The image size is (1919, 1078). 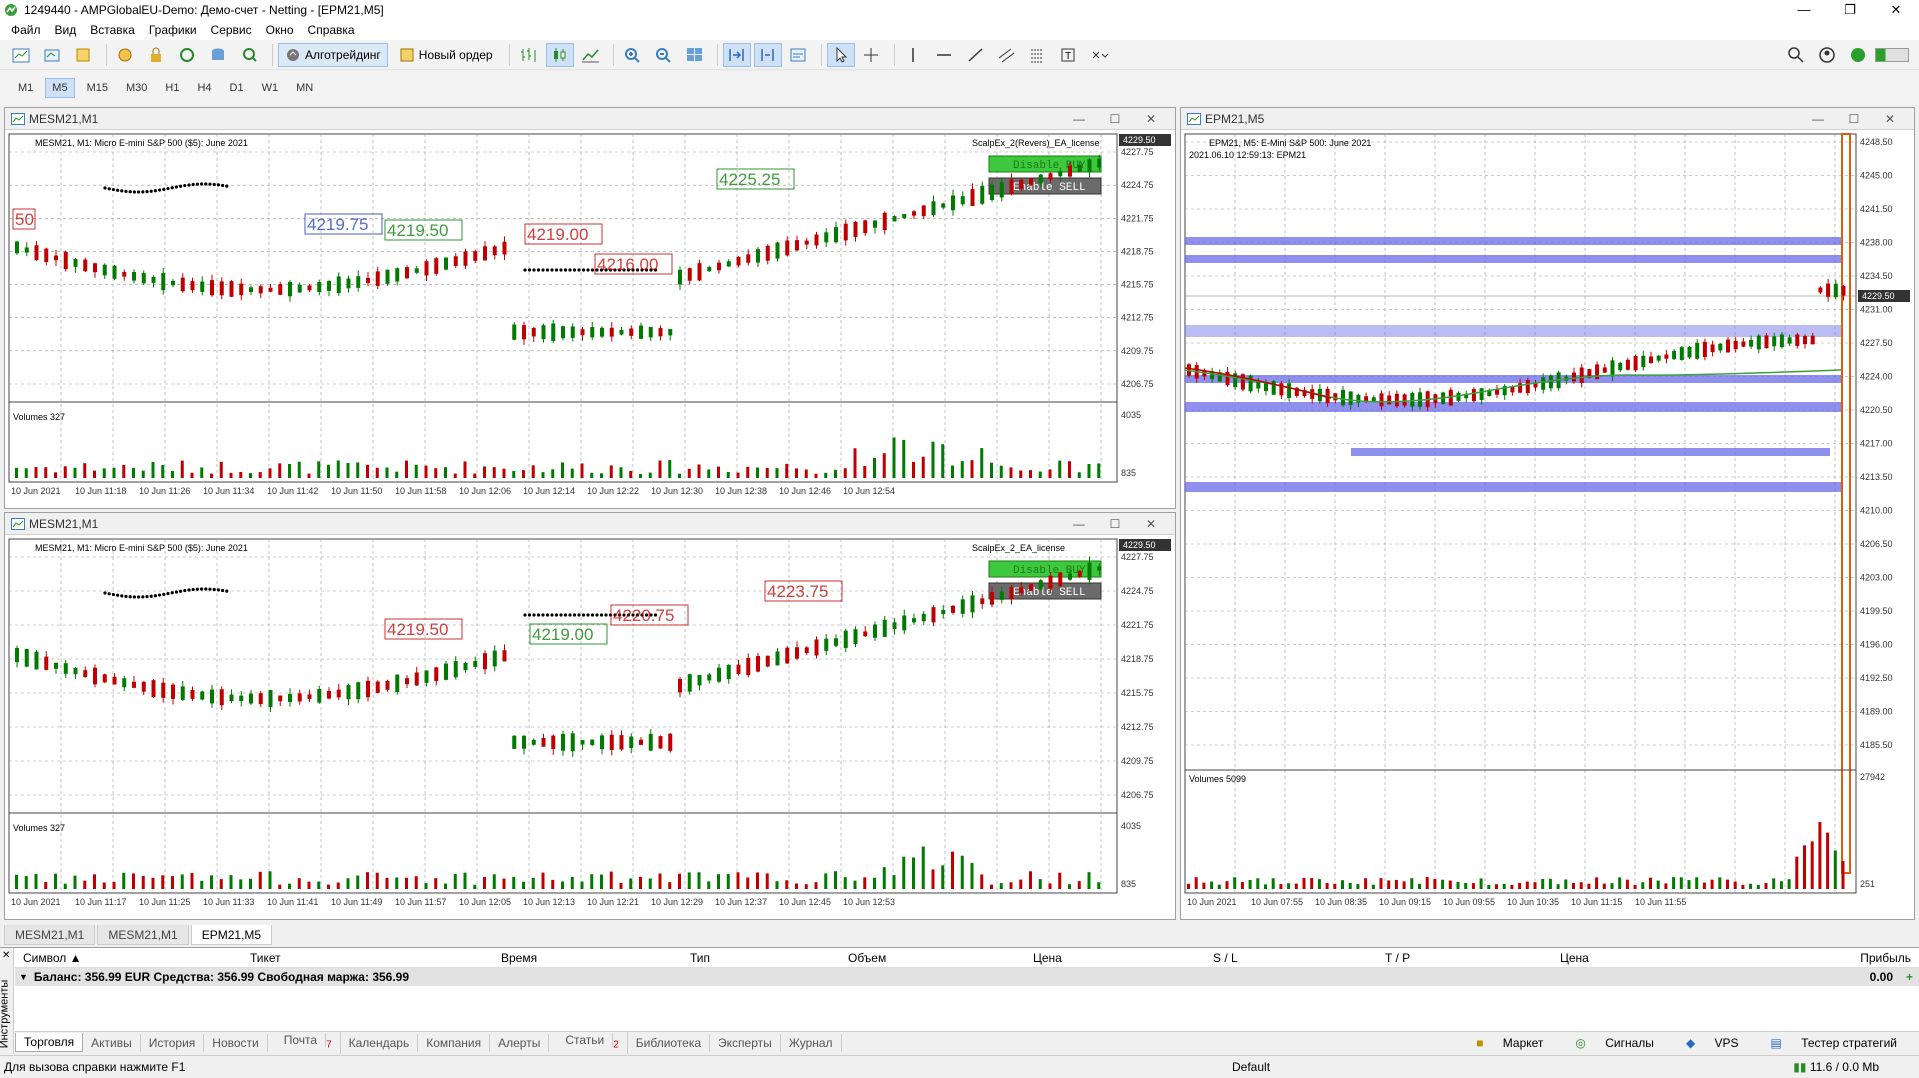 What do you see at coordinates (1225, 958) in the screenshot?
I see `col-sl: S / L` at bounding box center [1225, 958].